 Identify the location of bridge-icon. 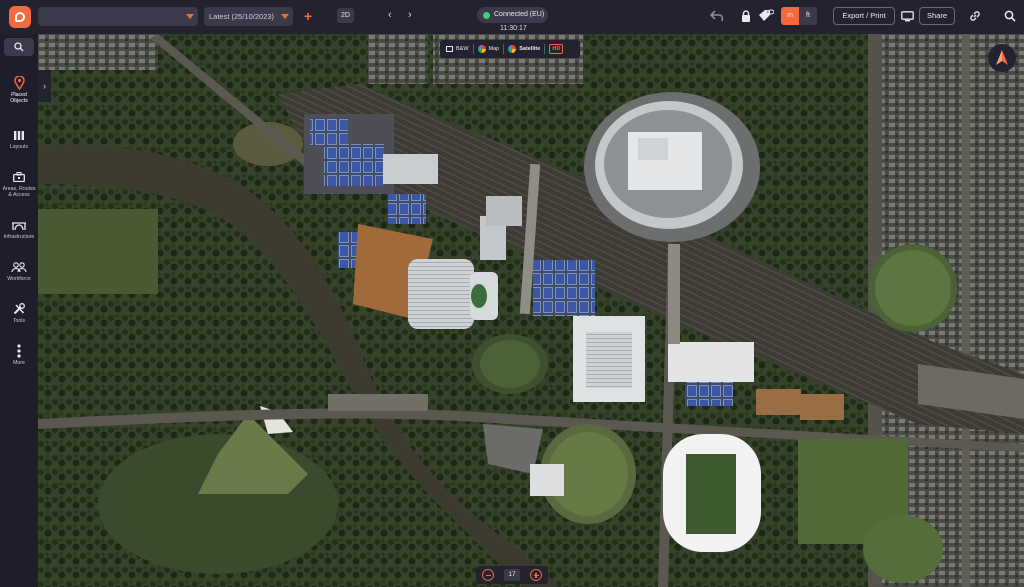
(19, 226).